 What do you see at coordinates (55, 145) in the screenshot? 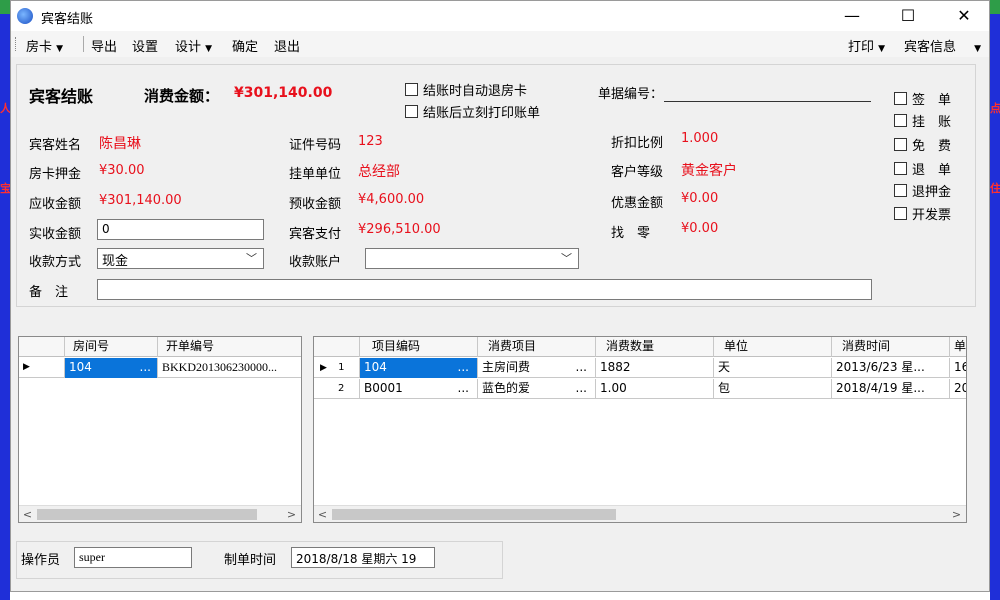
I see `guest-name-label: 宾客姓名` at bounding box center [55, 145].